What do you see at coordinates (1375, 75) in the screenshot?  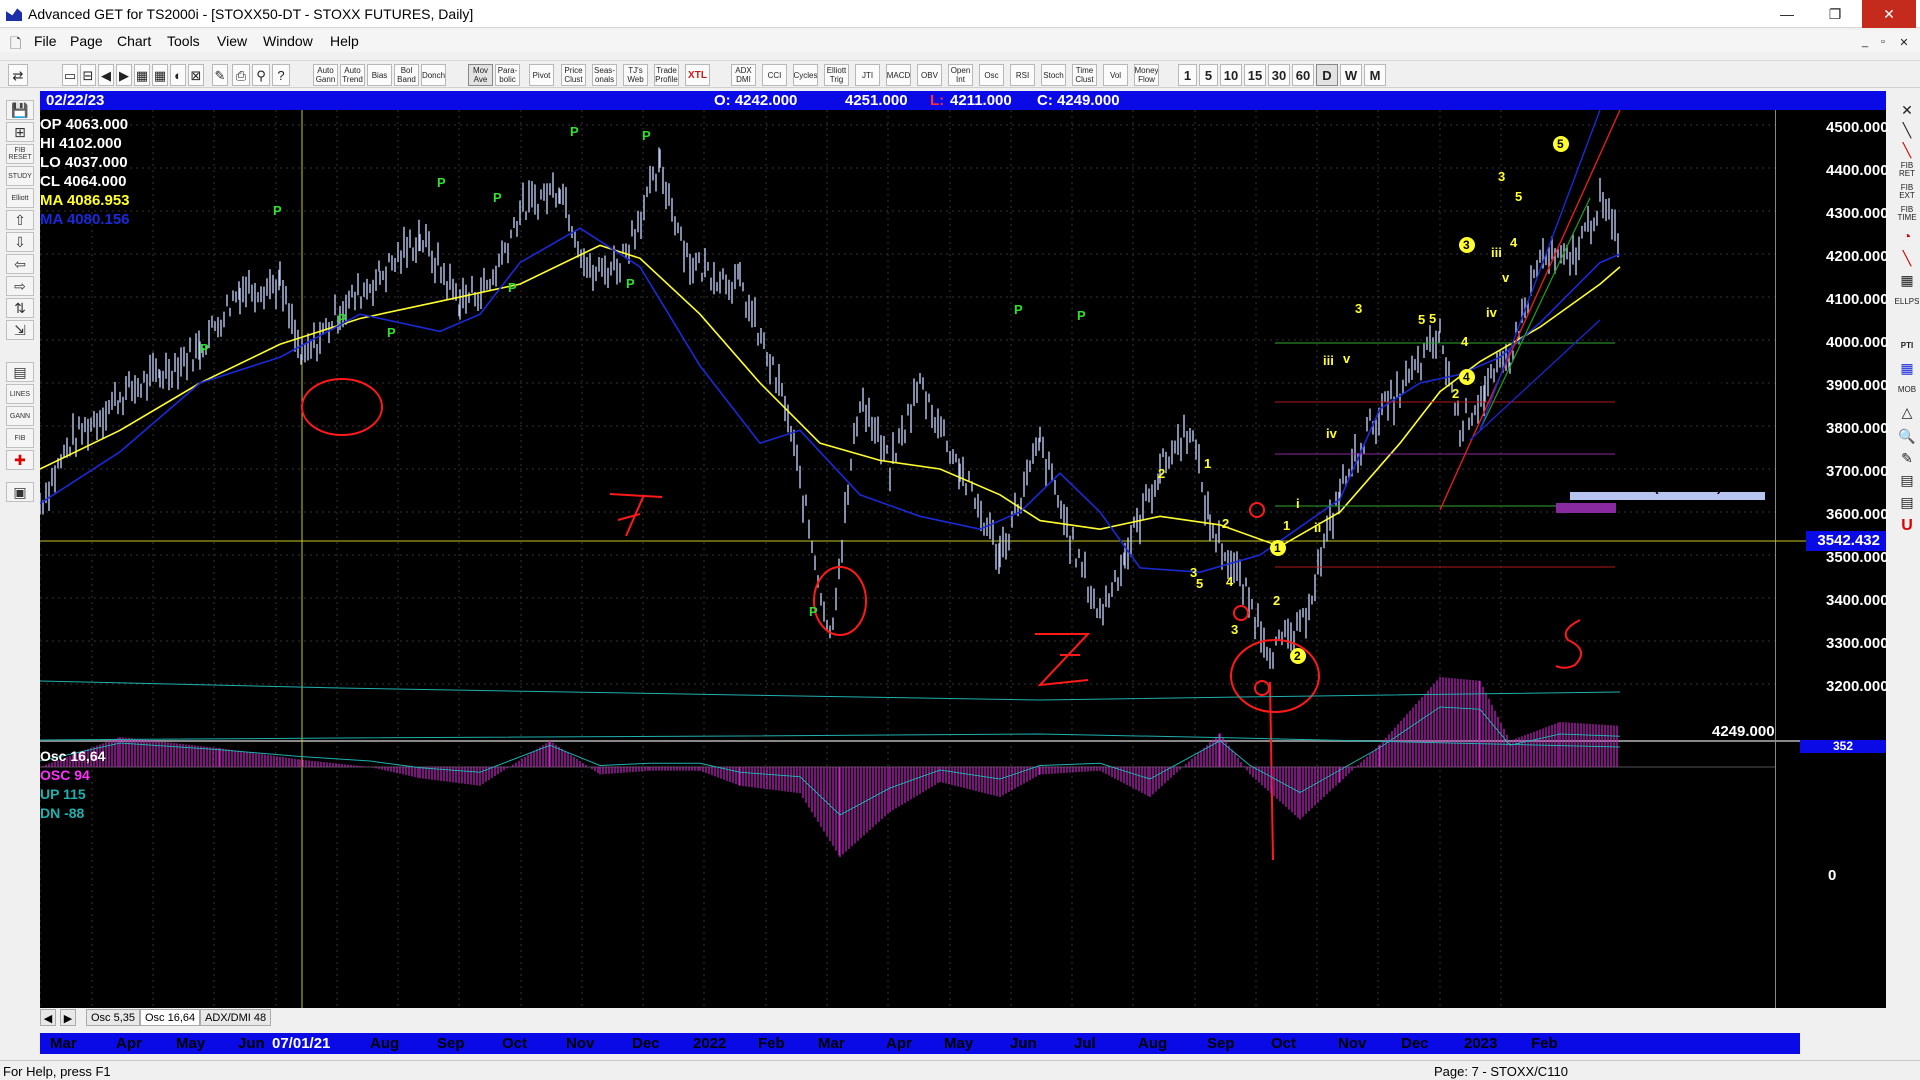 I see `period-monthly-button: M` at bounding box center [1375, 75].